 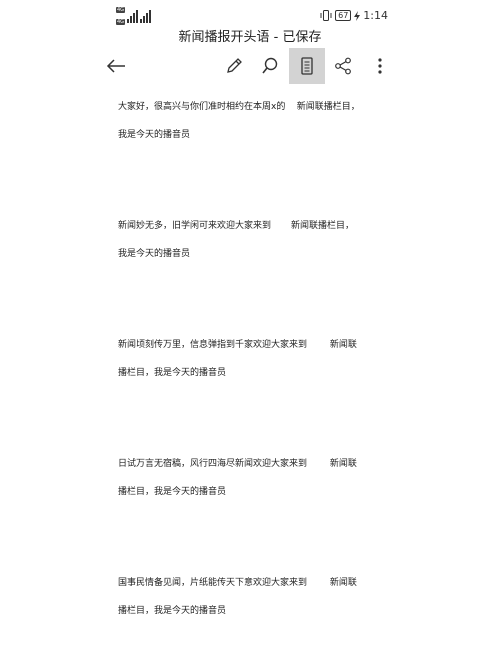 I want to click on more-vertical-icon, so click(x=380, y=66).